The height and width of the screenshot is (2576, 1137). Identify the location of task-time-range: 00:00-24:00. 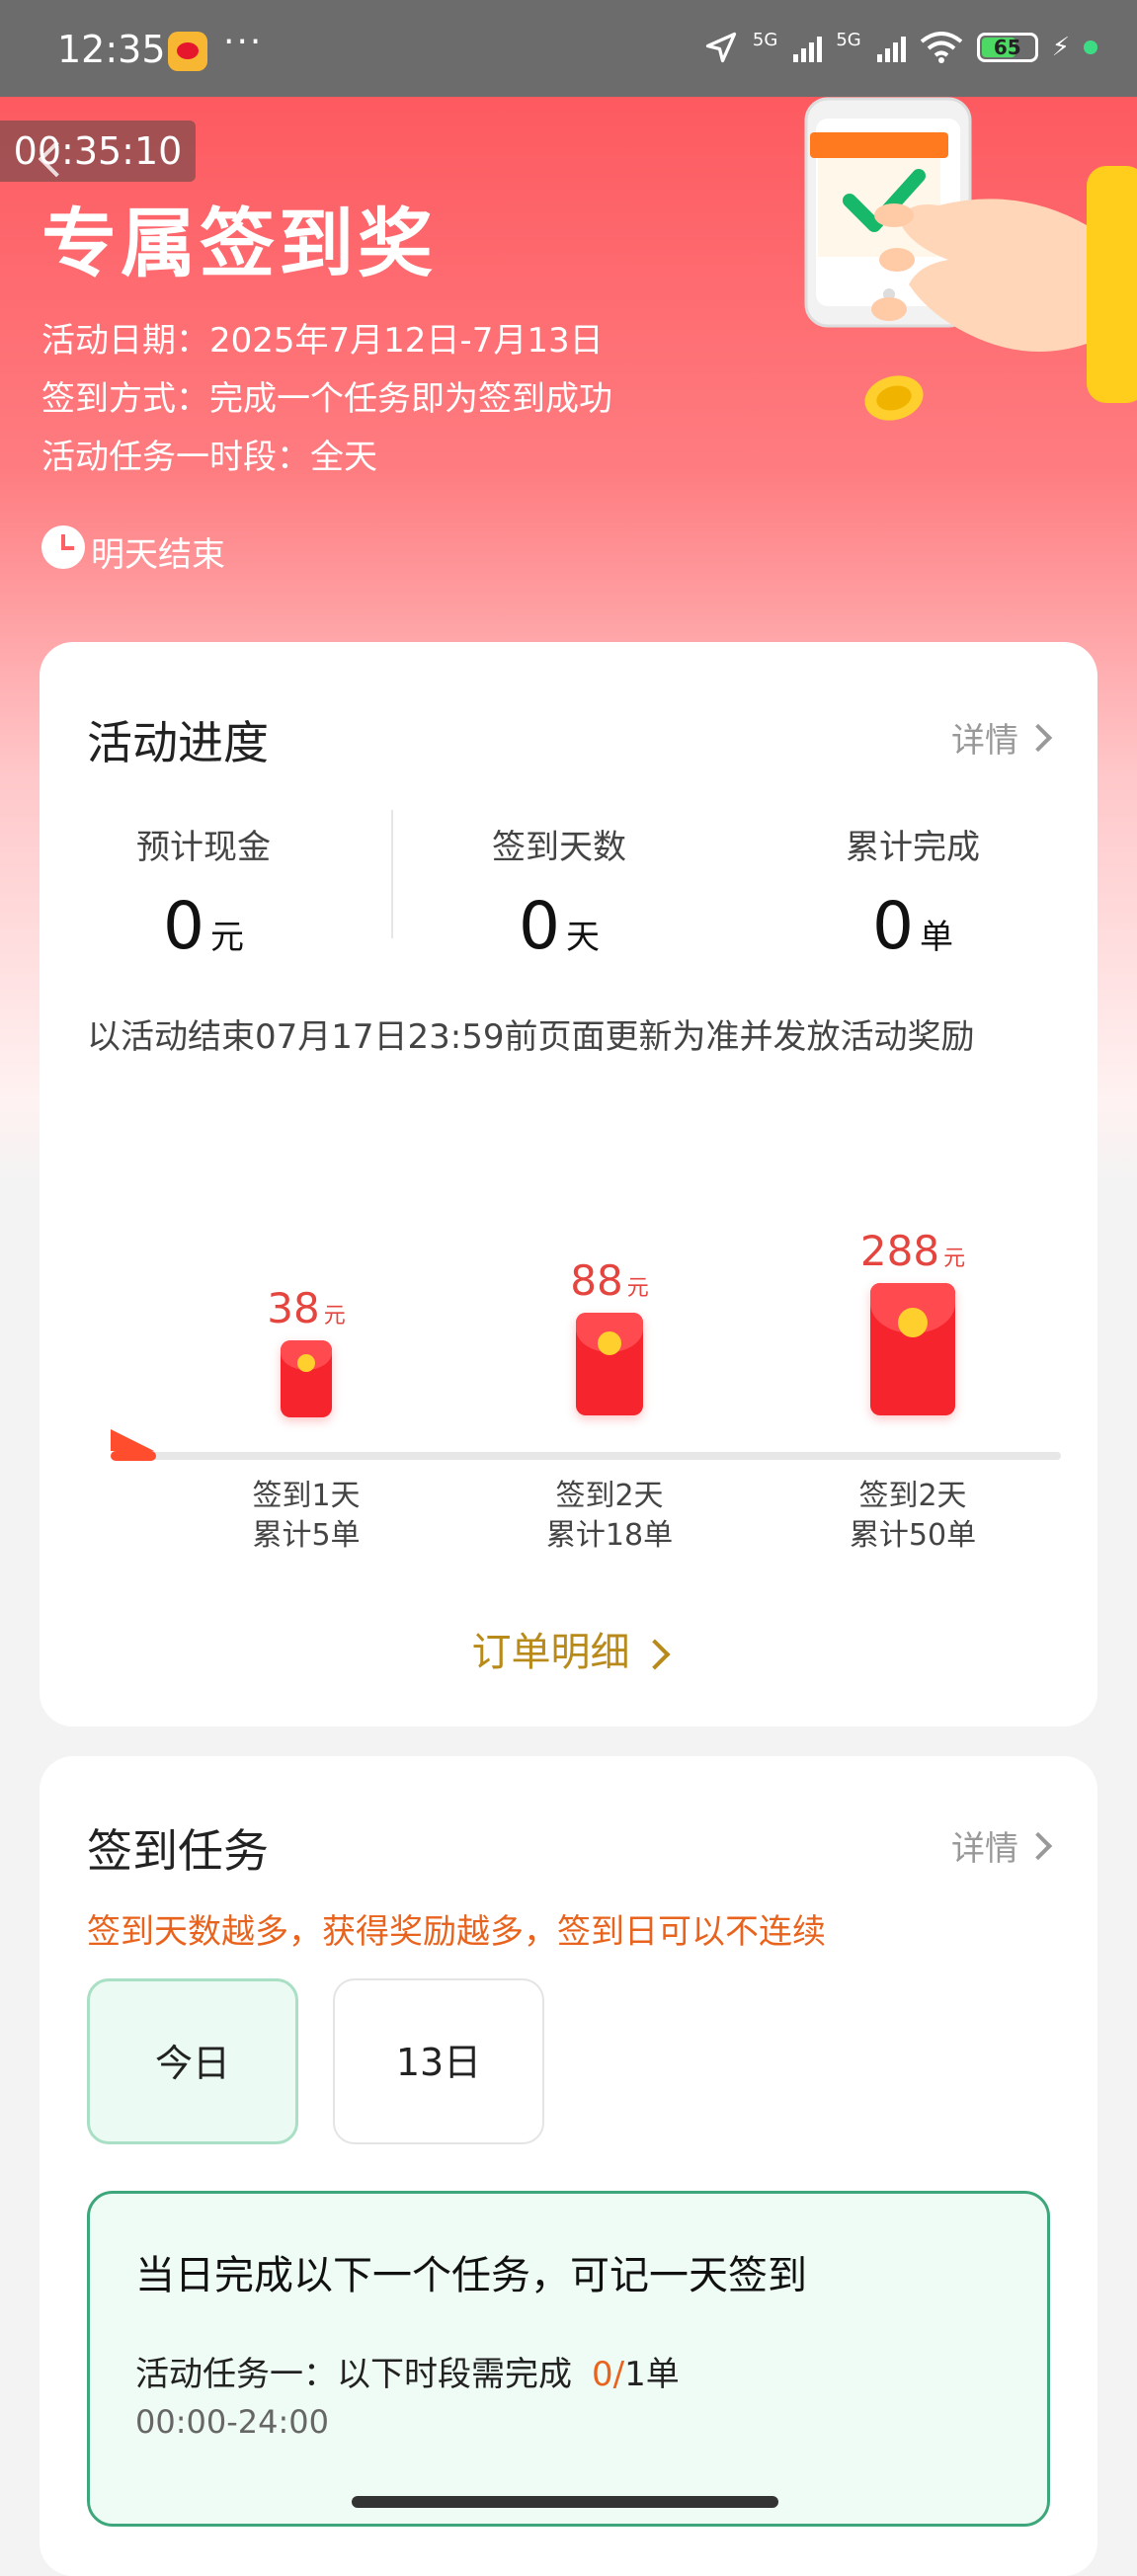
(232, 2422).